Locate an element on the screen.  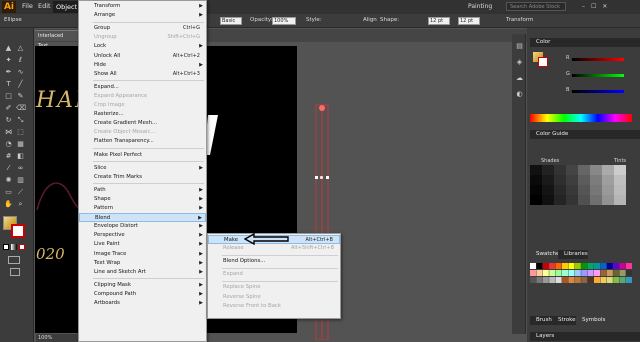
graph-tool-icon: ▥ is located at coordinates (20, 180).